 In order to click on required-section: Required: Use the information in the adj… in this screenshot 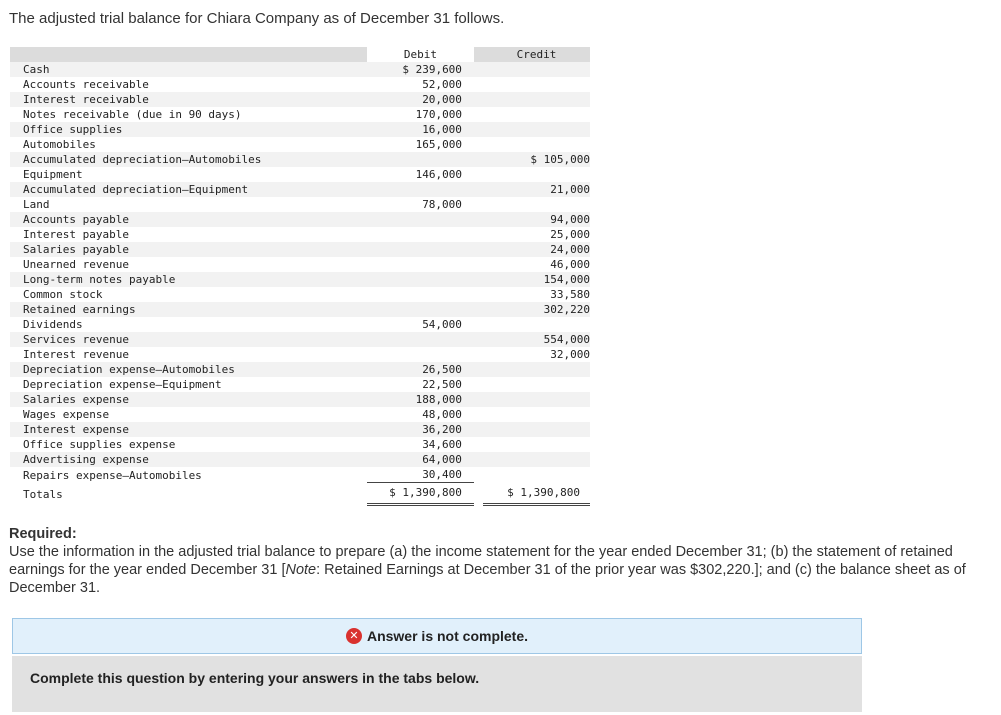, I will do `click(489, 561)`.